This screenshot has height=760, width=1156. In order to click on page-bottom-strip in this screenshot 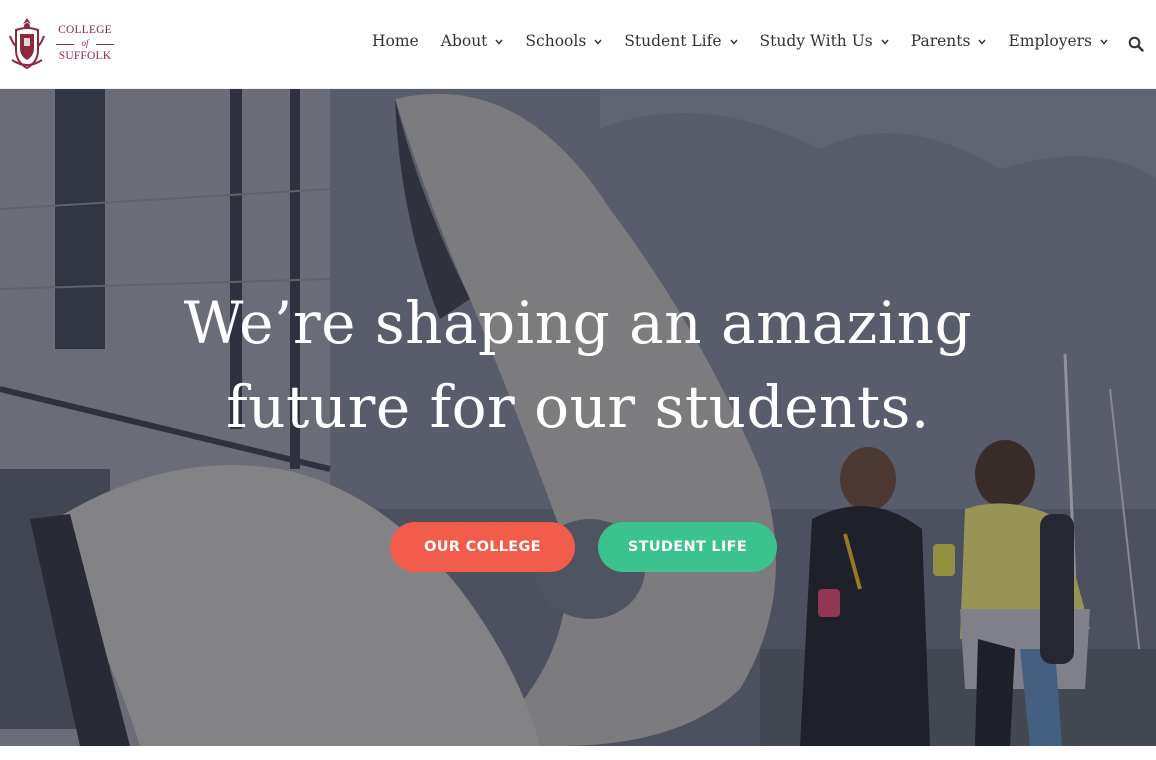, I will do `click(578, 753)`.